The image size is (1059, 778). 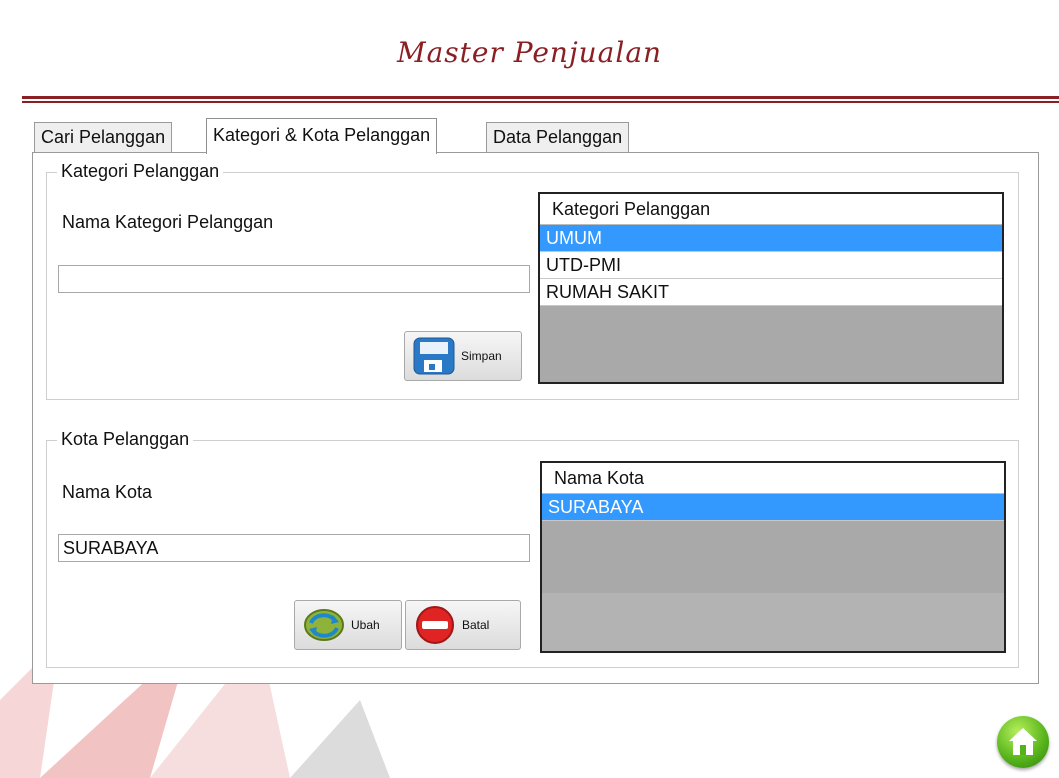 I want to click on floppy-disk-icon, so click(x=434, y=356).